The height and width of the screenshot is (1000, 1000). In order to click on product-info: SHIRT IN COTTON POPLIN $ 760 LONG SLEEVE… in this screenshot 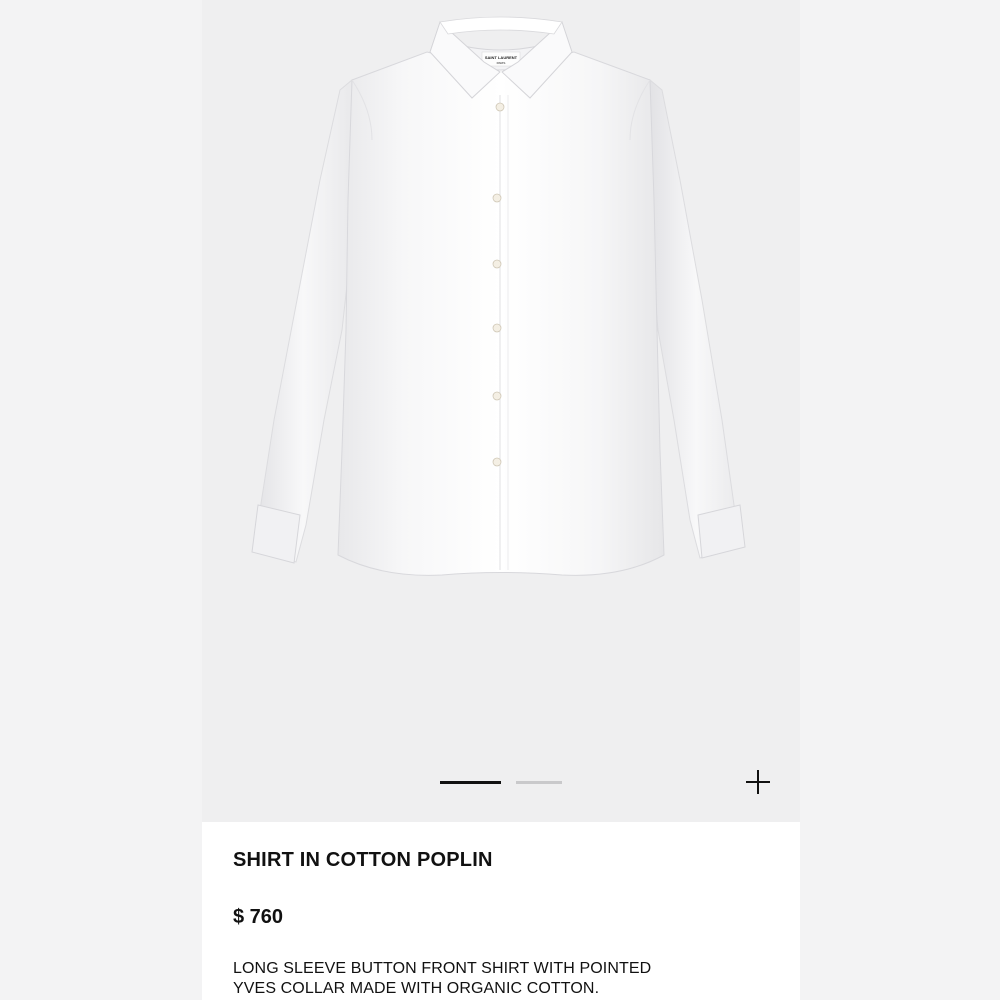, I will do `click(501, 911)`.